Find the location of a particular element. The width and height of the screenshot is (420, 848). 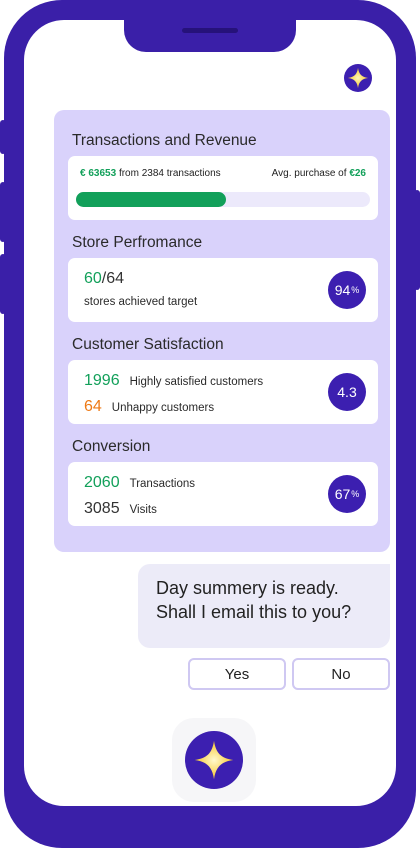

stores-achieved: 60 is located at coordinates (93, 278).